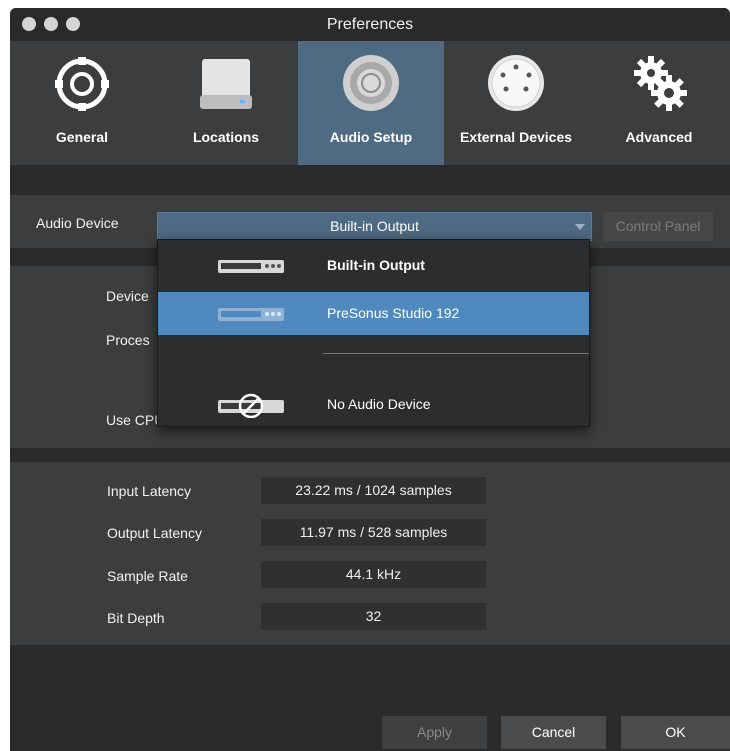 This screenshot has height=751, width=730. Describe the element at coordinates (658, 226) in the screenshot. I see `control-panel-button: Control Panel` at that location.